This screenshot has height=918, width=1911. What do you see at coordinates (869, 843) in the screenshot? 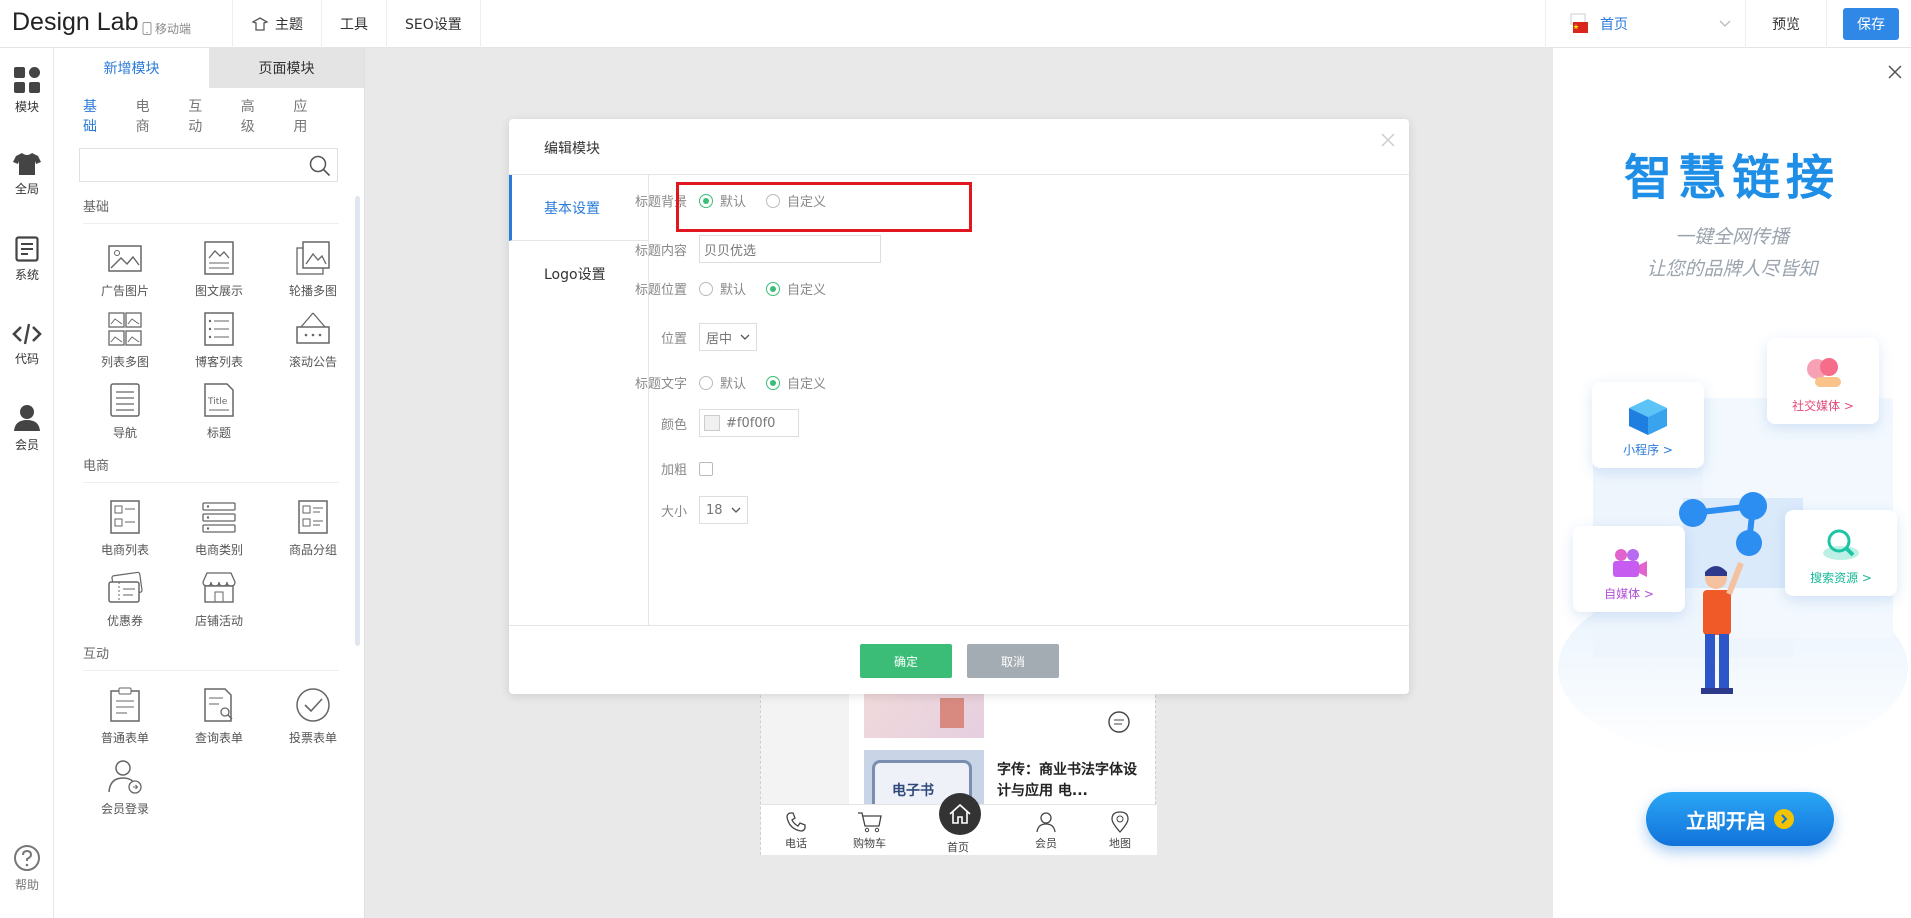
I see `bottom-nav-label: 购物车` at bounding box center [869, 843].